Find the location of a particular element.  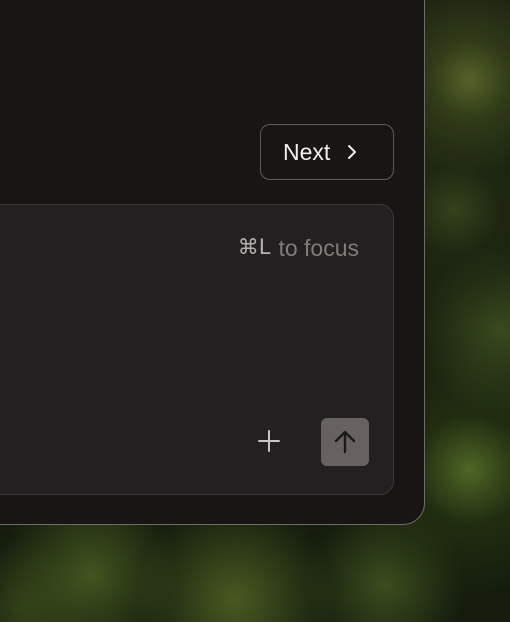

send-button is located at coordinates (345, 442).